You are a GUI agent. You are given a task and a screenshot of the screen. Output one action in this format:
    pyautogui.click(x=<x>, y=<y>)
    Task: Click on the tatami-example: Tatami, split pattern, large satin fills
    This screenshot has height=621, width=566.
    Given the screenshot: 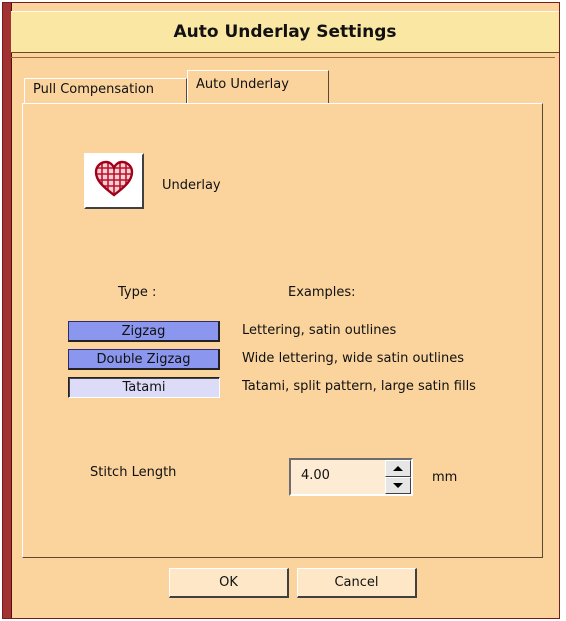 What is the action you would take?
    pyautogui.click(x=359, y=386)
    